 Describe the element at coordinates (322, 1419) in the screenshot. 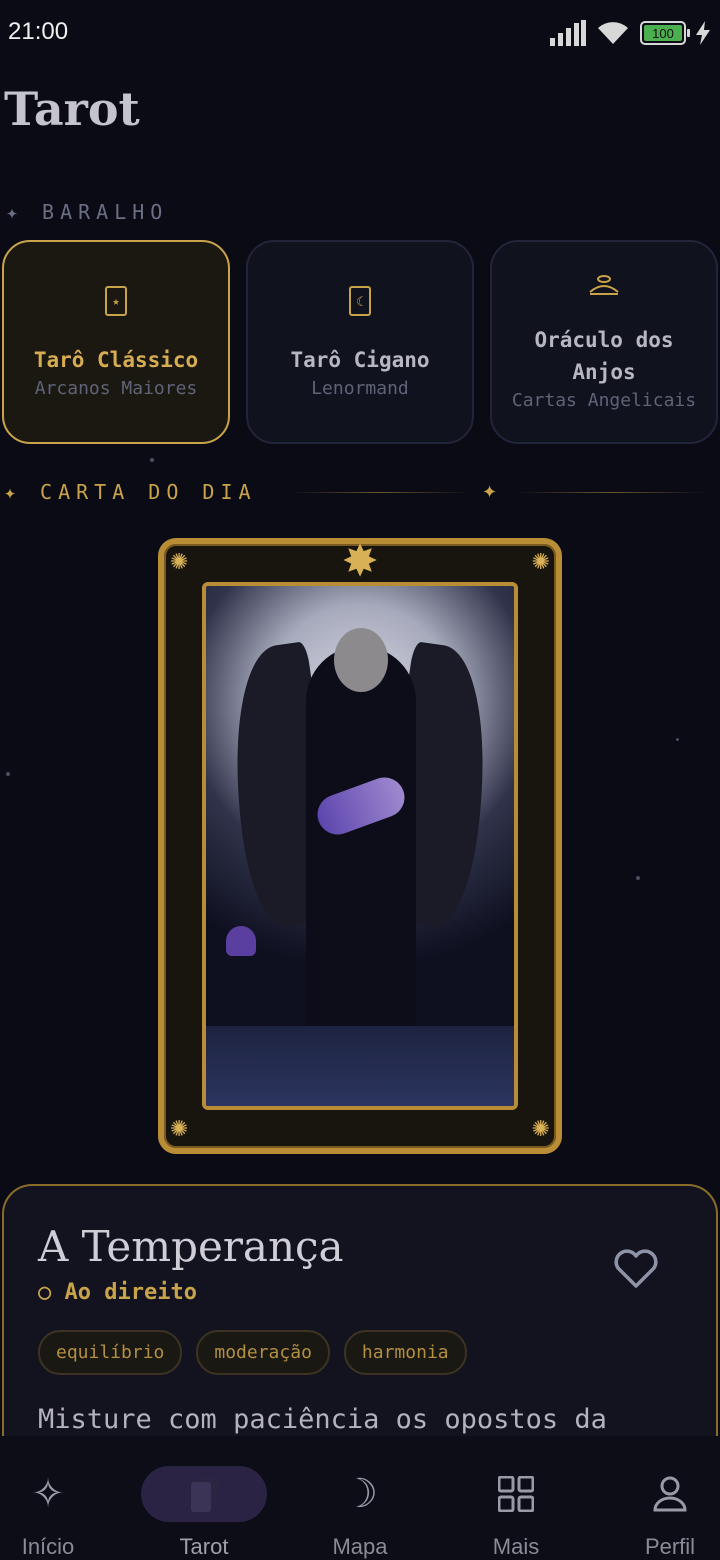

I see `card-description: Misture com paciência os opostos da` at that location.